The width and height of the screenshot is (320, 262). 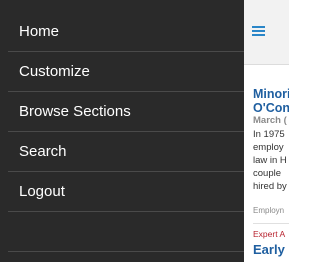 What do you see at coordinates (271, 223) in the screenshot?
I see `article-divider` at bounding box center [271, 223].